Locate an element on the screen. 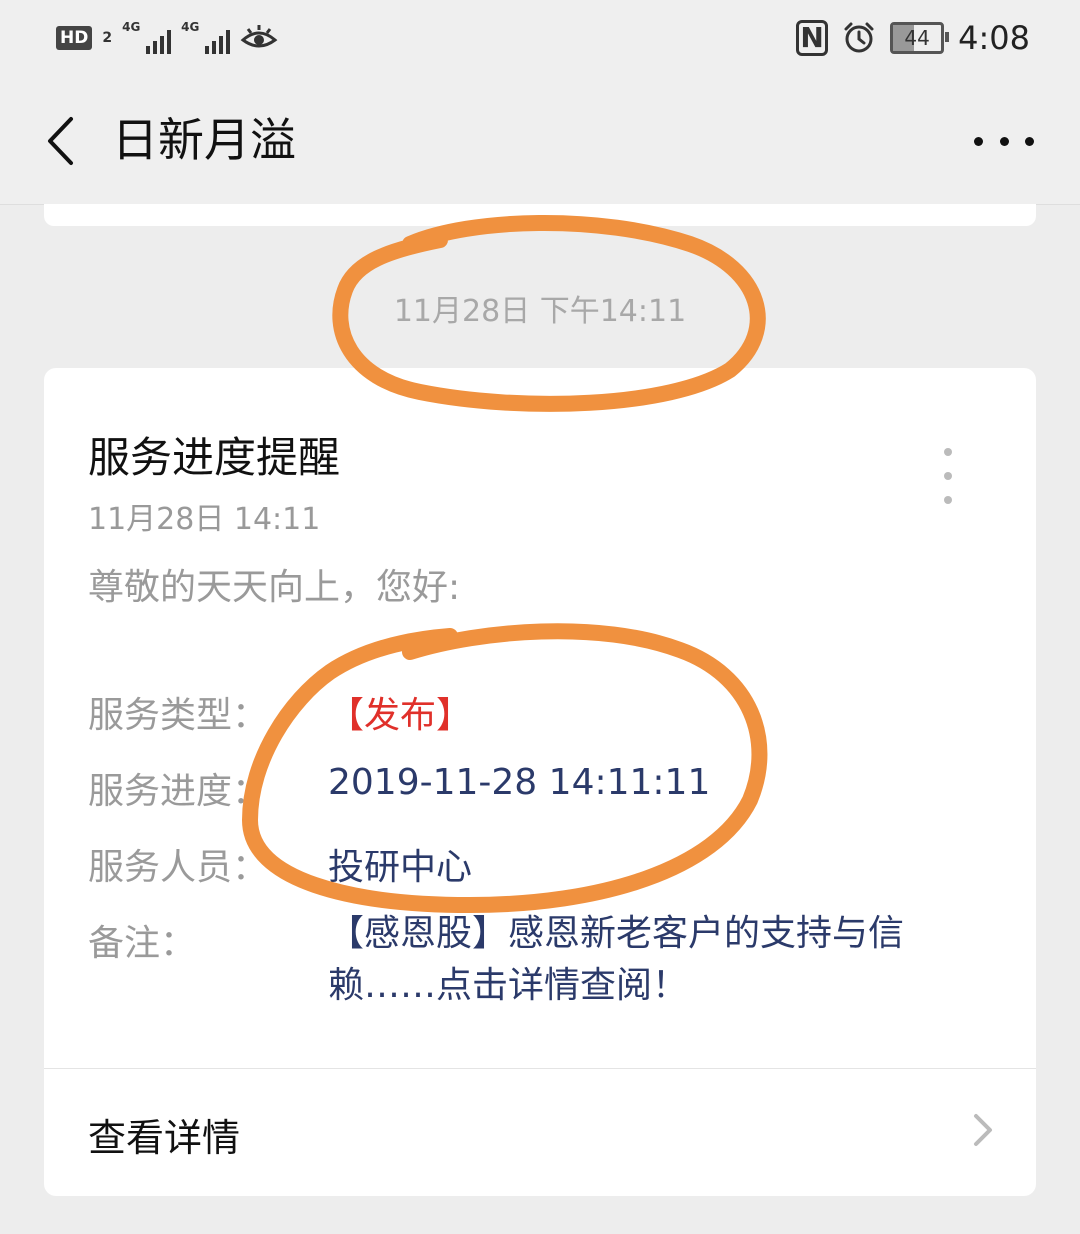 Image resolution: width=1080 pixels, height=1234 pixels. more-options-button is located at coordinates (1004, 141).